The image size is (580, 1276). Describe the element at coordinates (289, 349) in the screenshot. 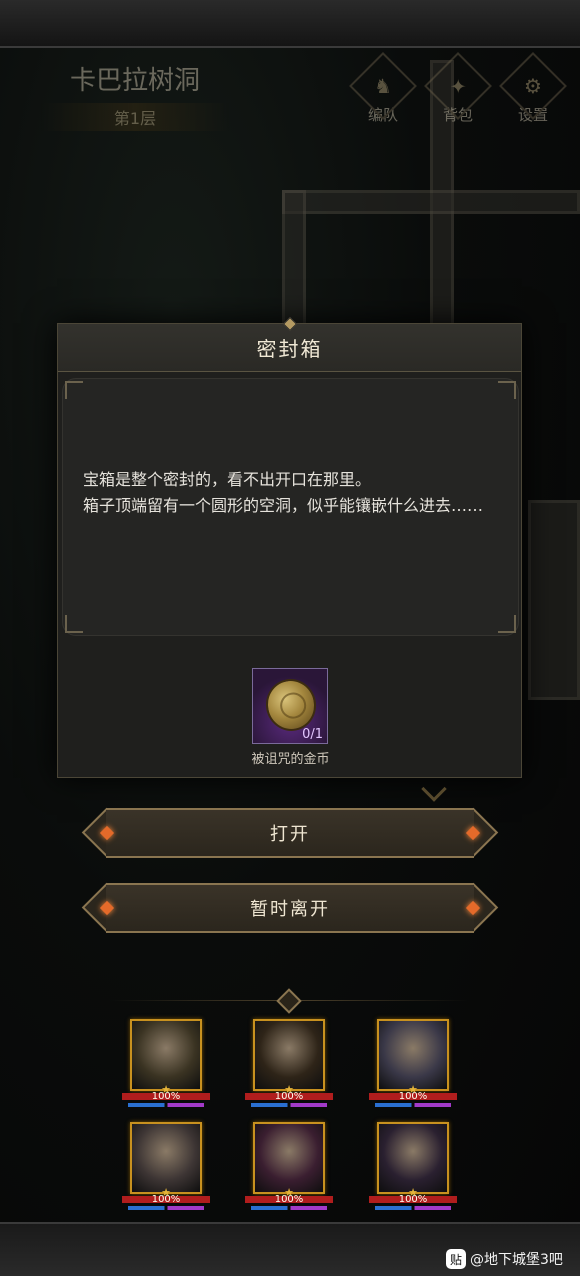

I see `dialog-title: 密封箱` at that location.